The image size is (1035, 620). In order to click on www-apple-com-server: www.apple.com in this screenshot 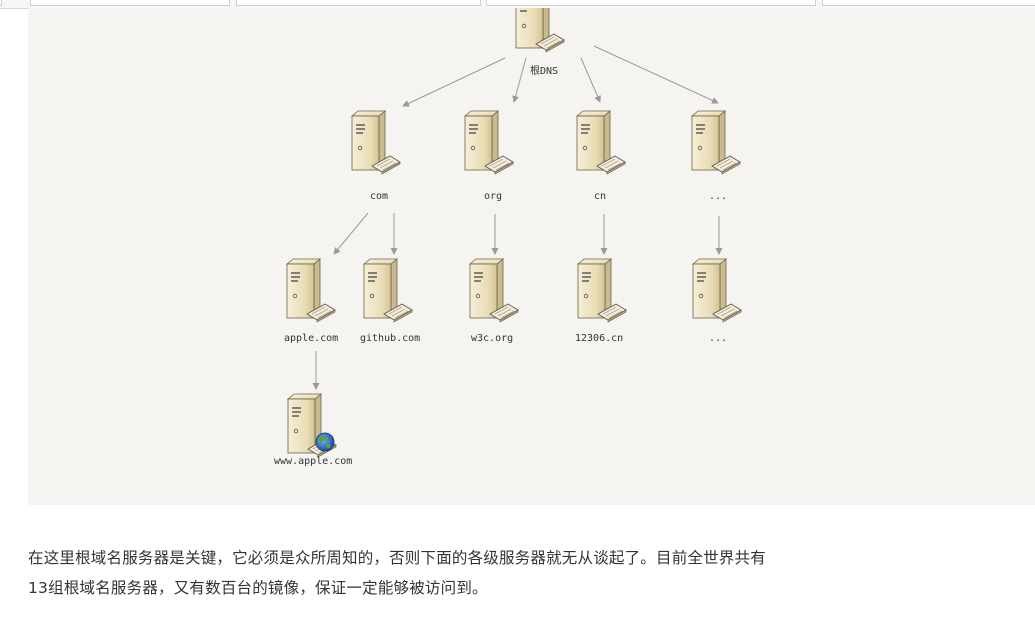, I will do `click(313, 430)`.